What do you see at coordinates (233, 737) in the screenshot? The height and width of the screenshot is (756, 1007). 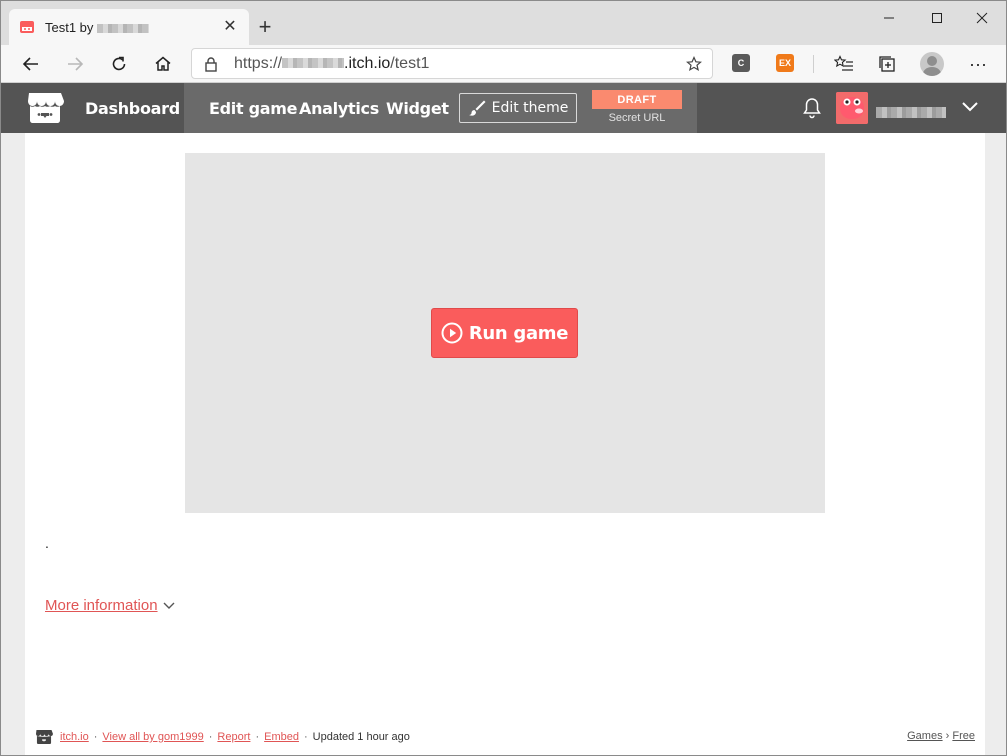 I see `footer-report-link: Report` at bounding box center [233, 737].